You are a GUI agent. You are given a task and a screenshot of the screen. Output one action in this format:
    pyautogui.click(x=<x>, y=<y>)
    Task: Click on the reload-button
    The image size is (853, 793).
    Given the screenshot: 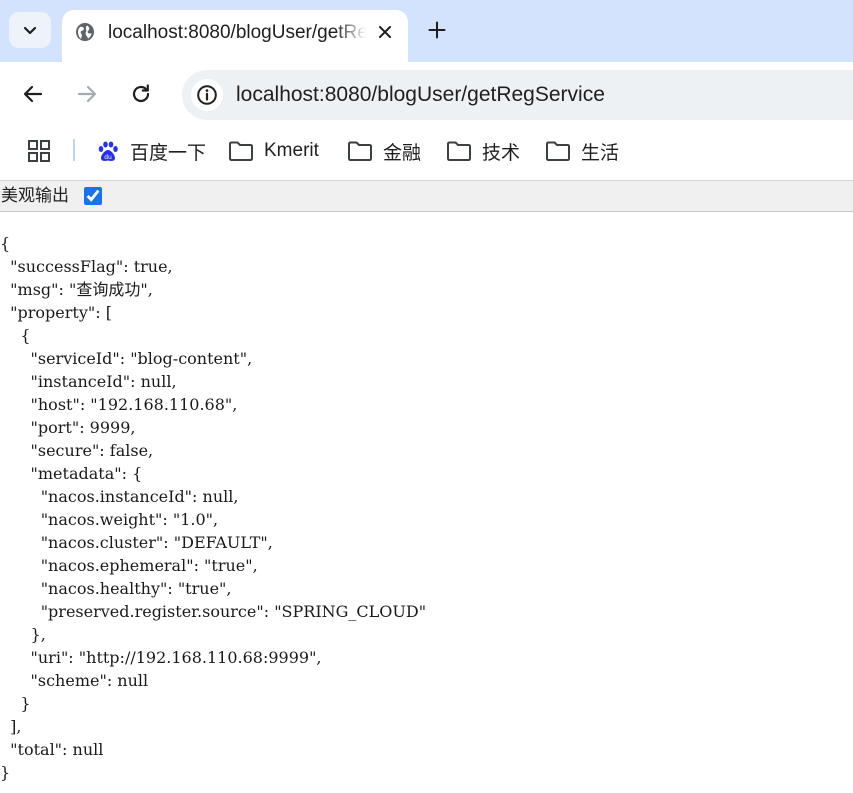 What is the action you would take?
    pyautogui.click(x=141, y=94)
    